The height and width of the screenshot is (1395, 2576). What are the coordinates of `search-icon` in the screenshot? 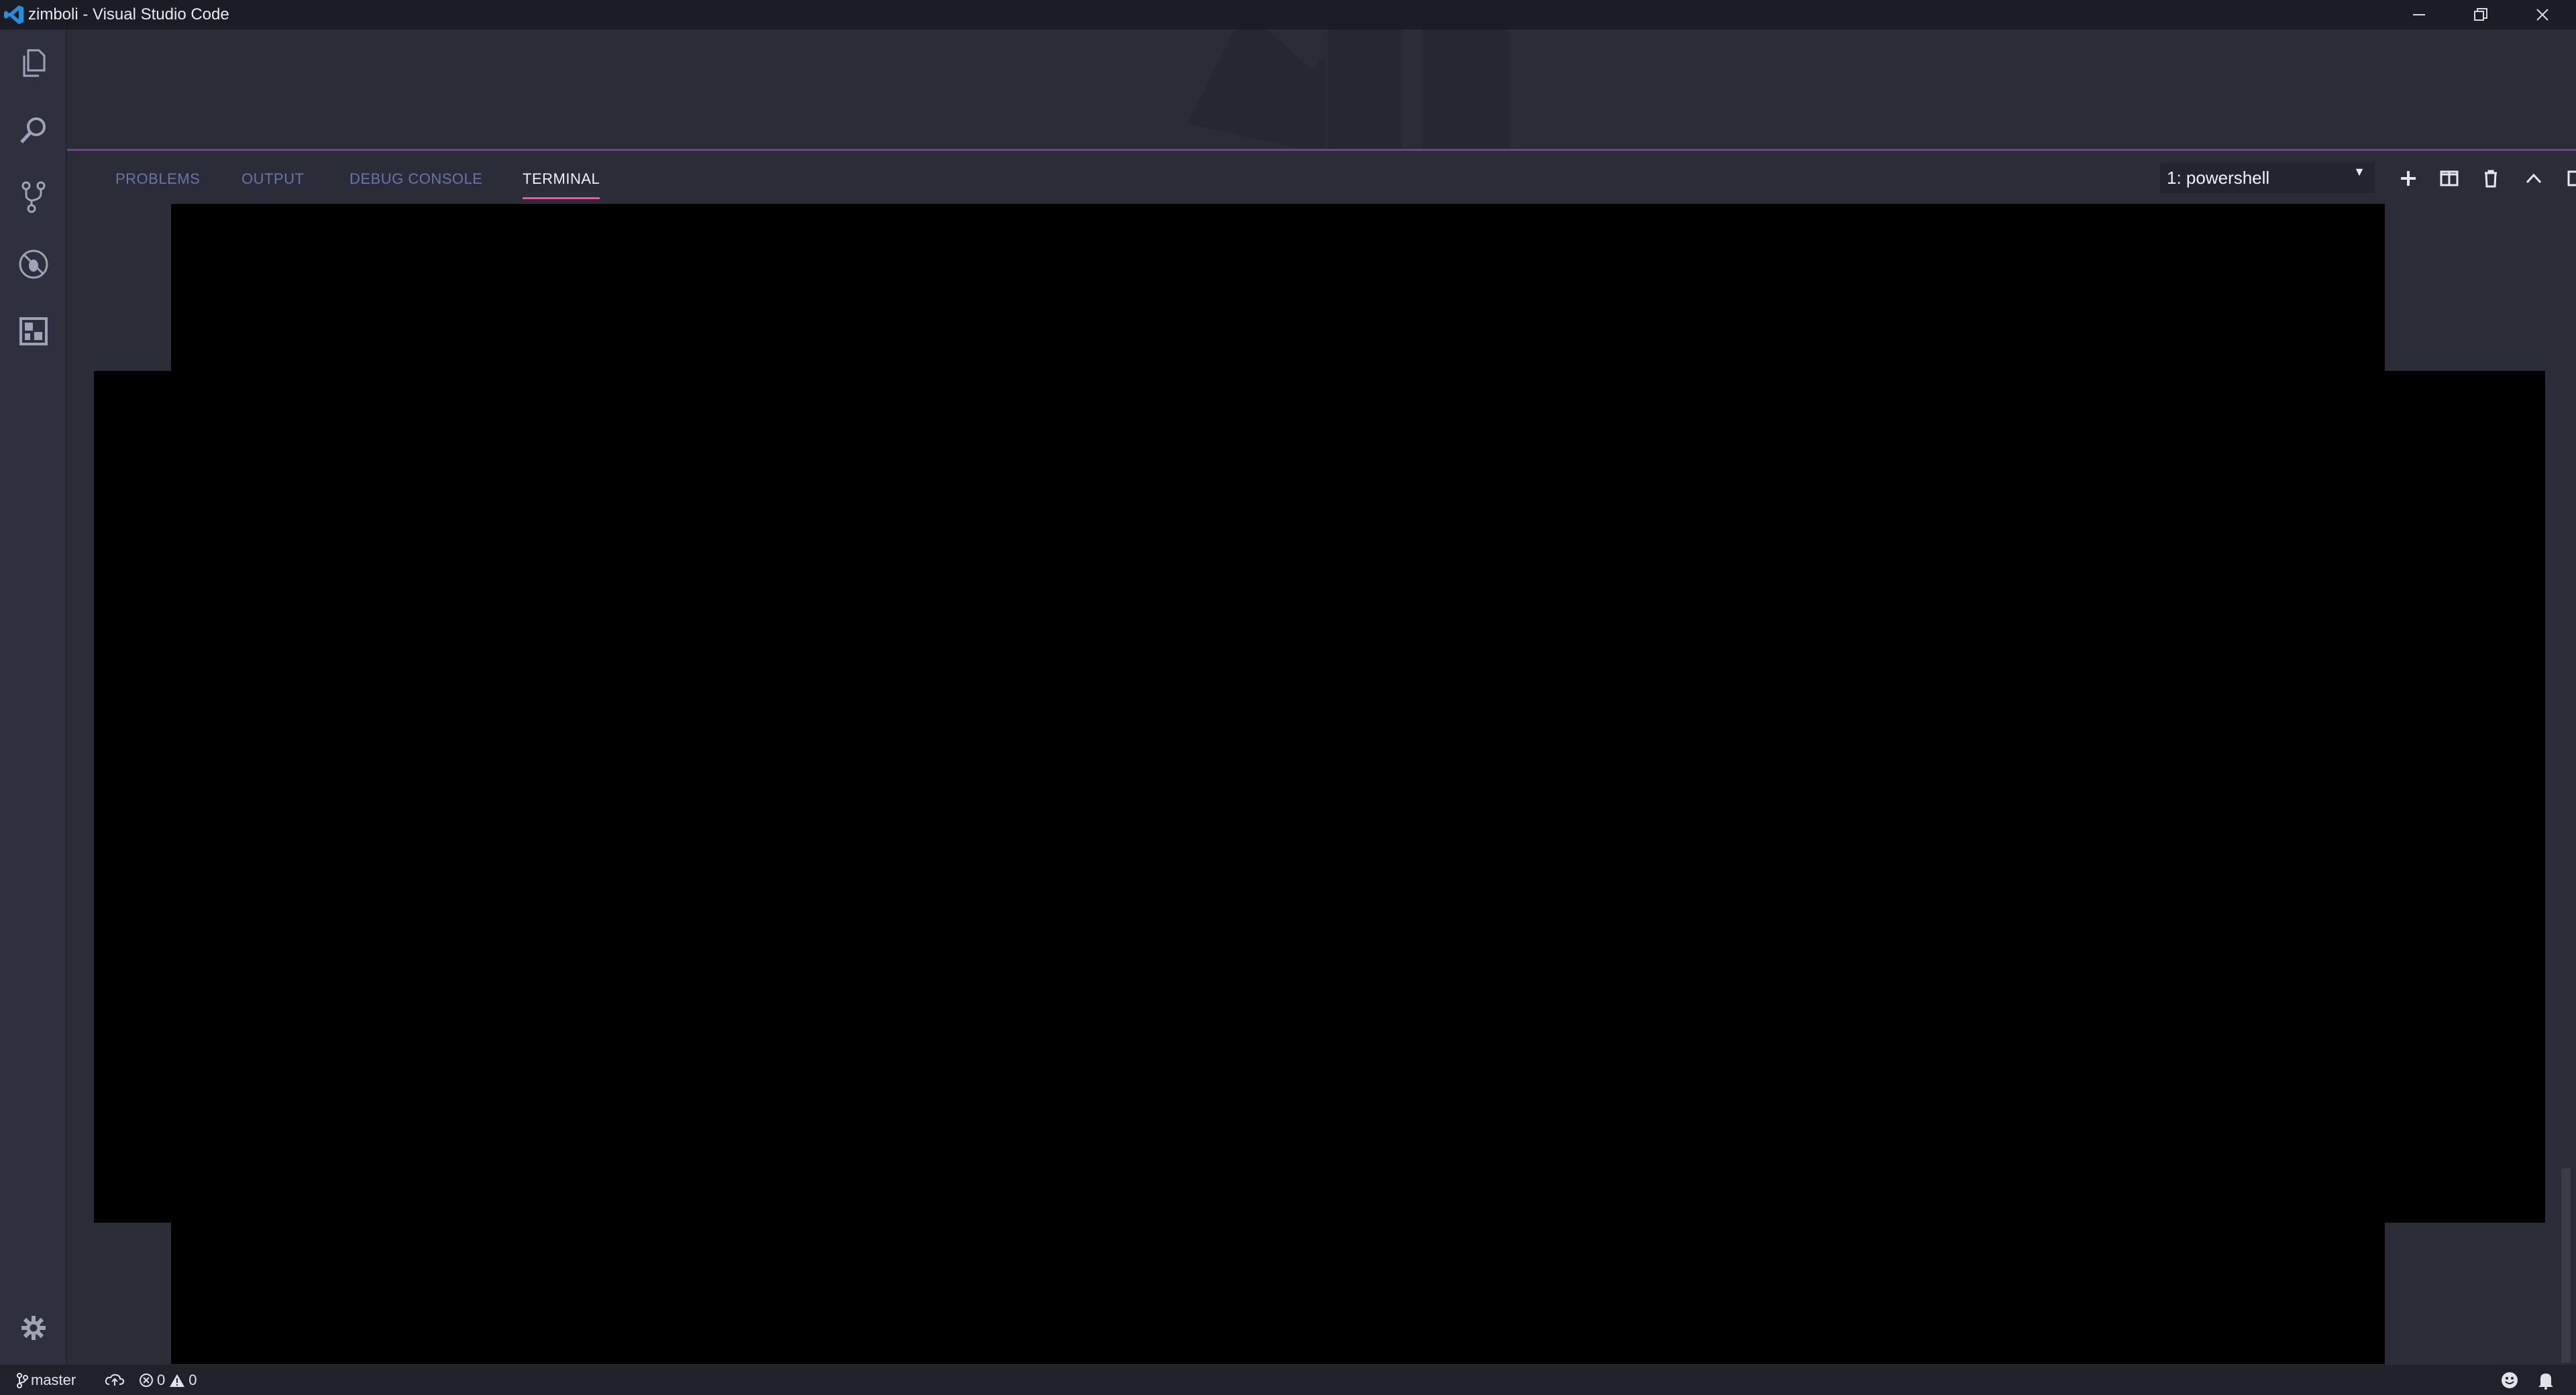 It's located at (33, 130).